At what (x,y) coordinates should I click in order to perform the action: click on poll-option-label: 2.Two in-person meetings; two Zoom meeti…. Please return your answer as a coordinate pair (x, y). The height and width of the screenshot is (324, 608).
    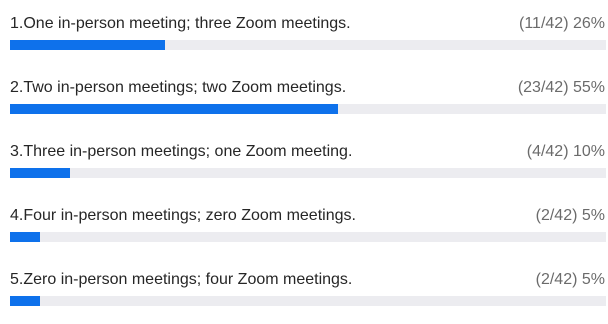
    Looking at the image, I should click on (178, 87).